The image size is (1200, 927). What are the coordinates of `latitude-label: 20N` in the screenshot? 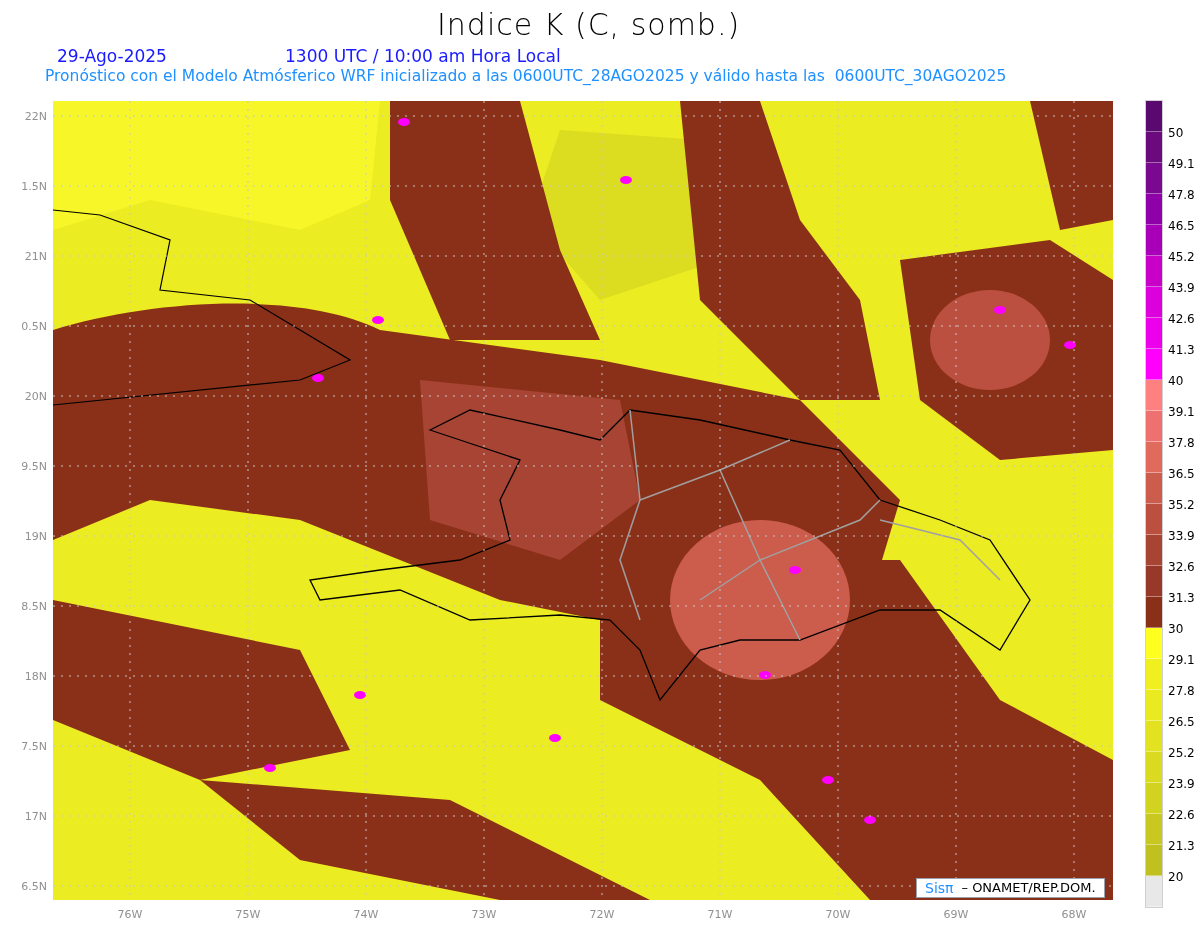 It's located at (35, 396).